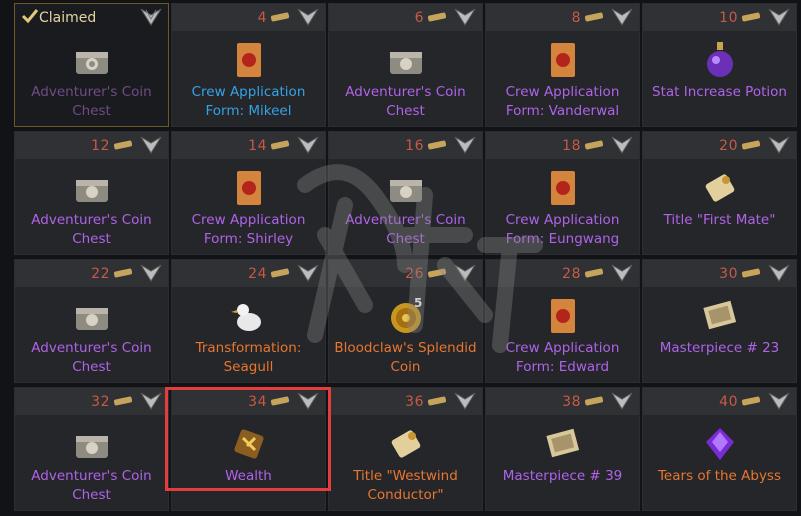 The width and height of the screenshot is (801, 516). I want to click on reward-number: 14, so click(257, 146).